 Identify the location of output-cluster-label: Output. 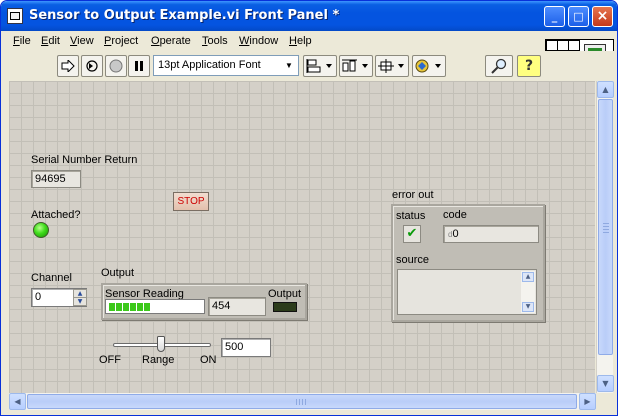
(118, 273).